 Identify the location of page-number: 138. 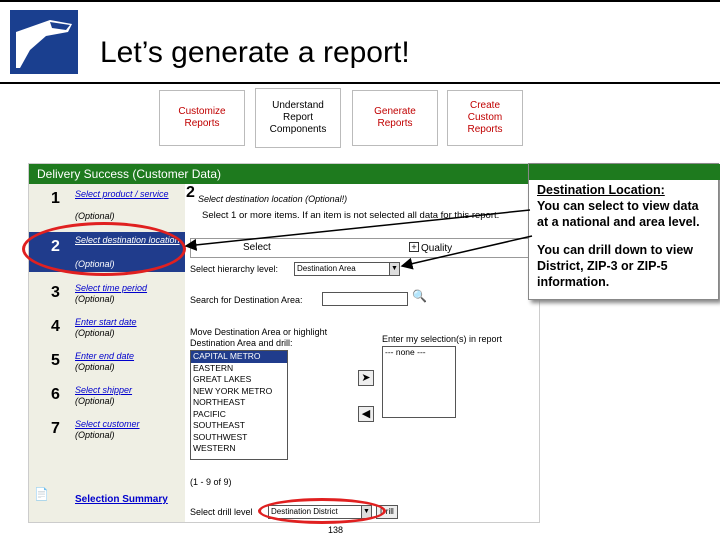
(336, 530).